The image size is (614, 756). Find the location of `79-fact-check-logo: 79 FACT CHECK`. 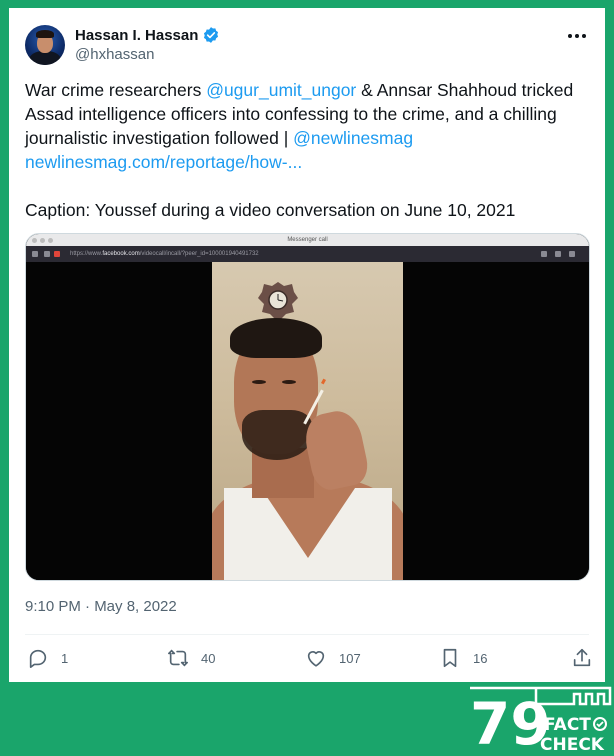

79-fact-check-logo: 79 FACT CHECK is located at coordinates (541, 721).